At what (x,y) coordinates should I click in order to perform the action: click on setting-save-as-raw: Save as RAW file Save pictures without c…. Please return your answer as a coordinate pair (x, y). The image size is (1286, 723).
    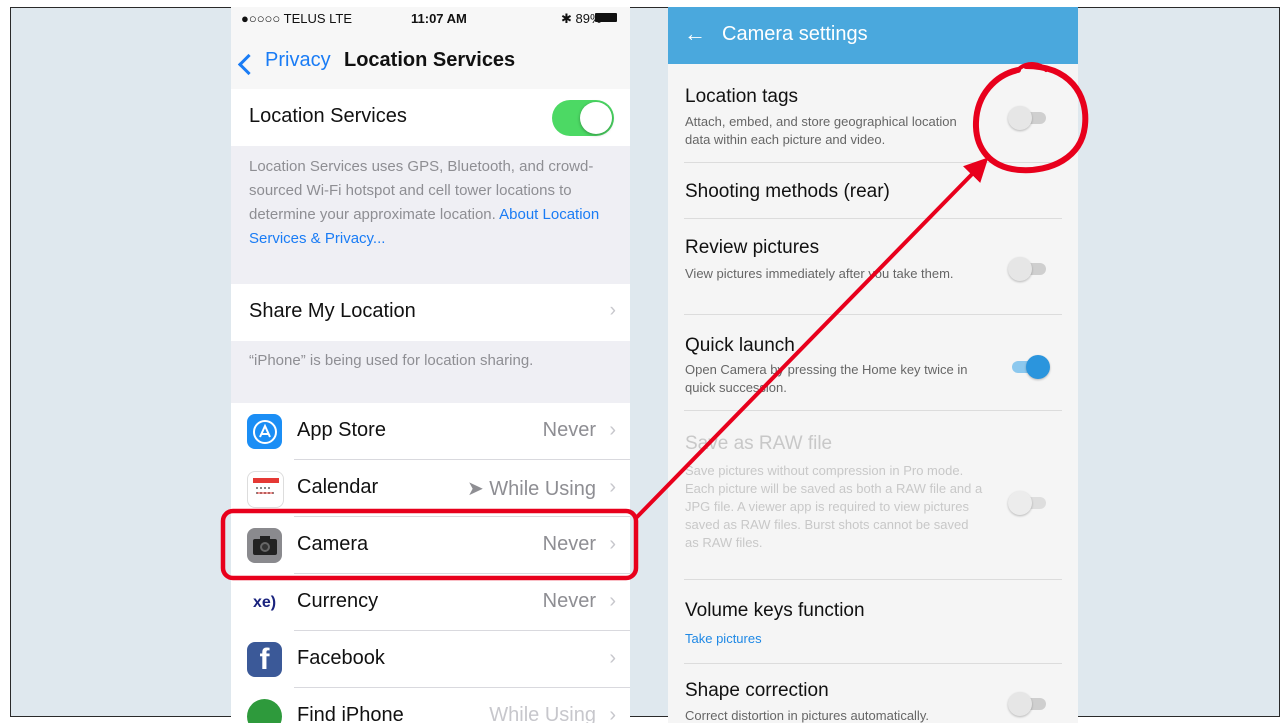
    Looking at the image, I should click on (873, 495).